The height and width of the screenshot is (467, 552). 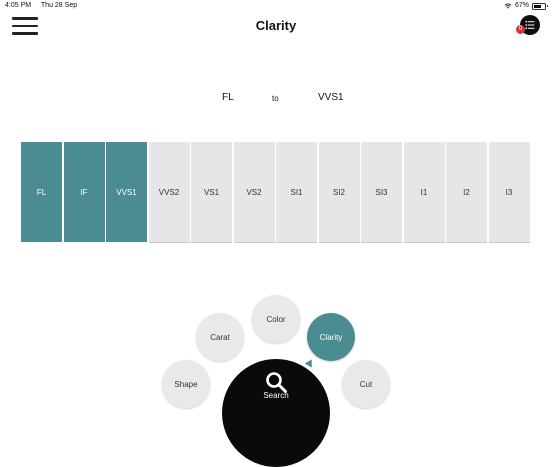 I want to click on search-button: Search, so click(x=276, y=413).